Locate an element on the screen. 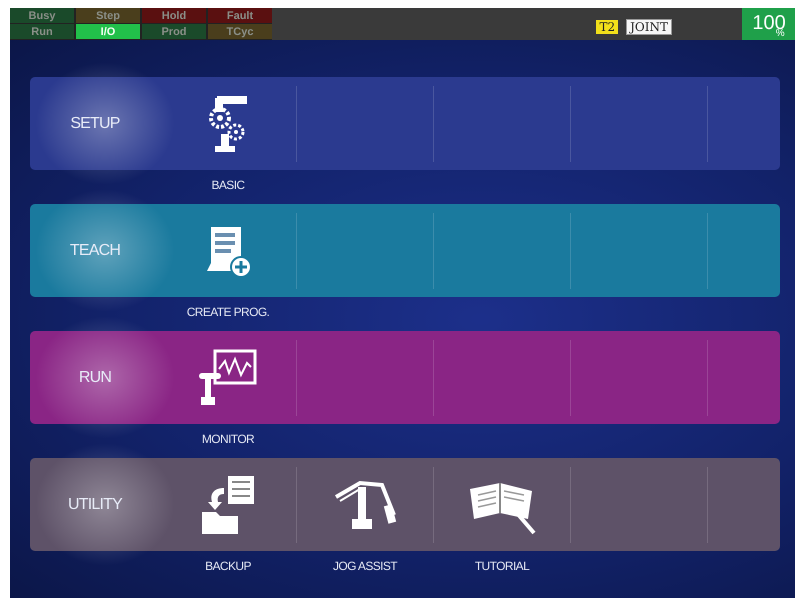 This screenshot has width=803, height=598. menu-item-button: CREATE PROG. is located at coordinates (228, 266).